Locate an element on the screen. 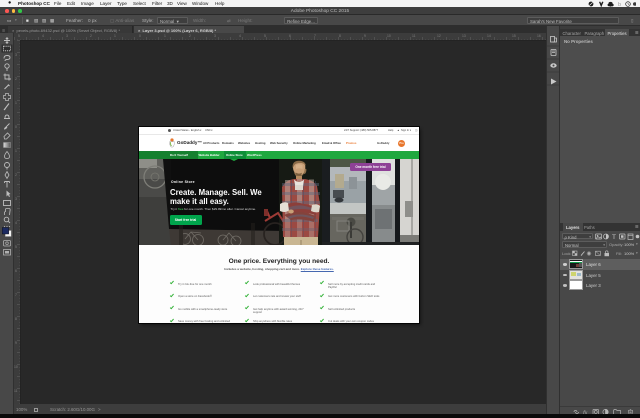  svg-text: T is located at coordinates (614, 236).